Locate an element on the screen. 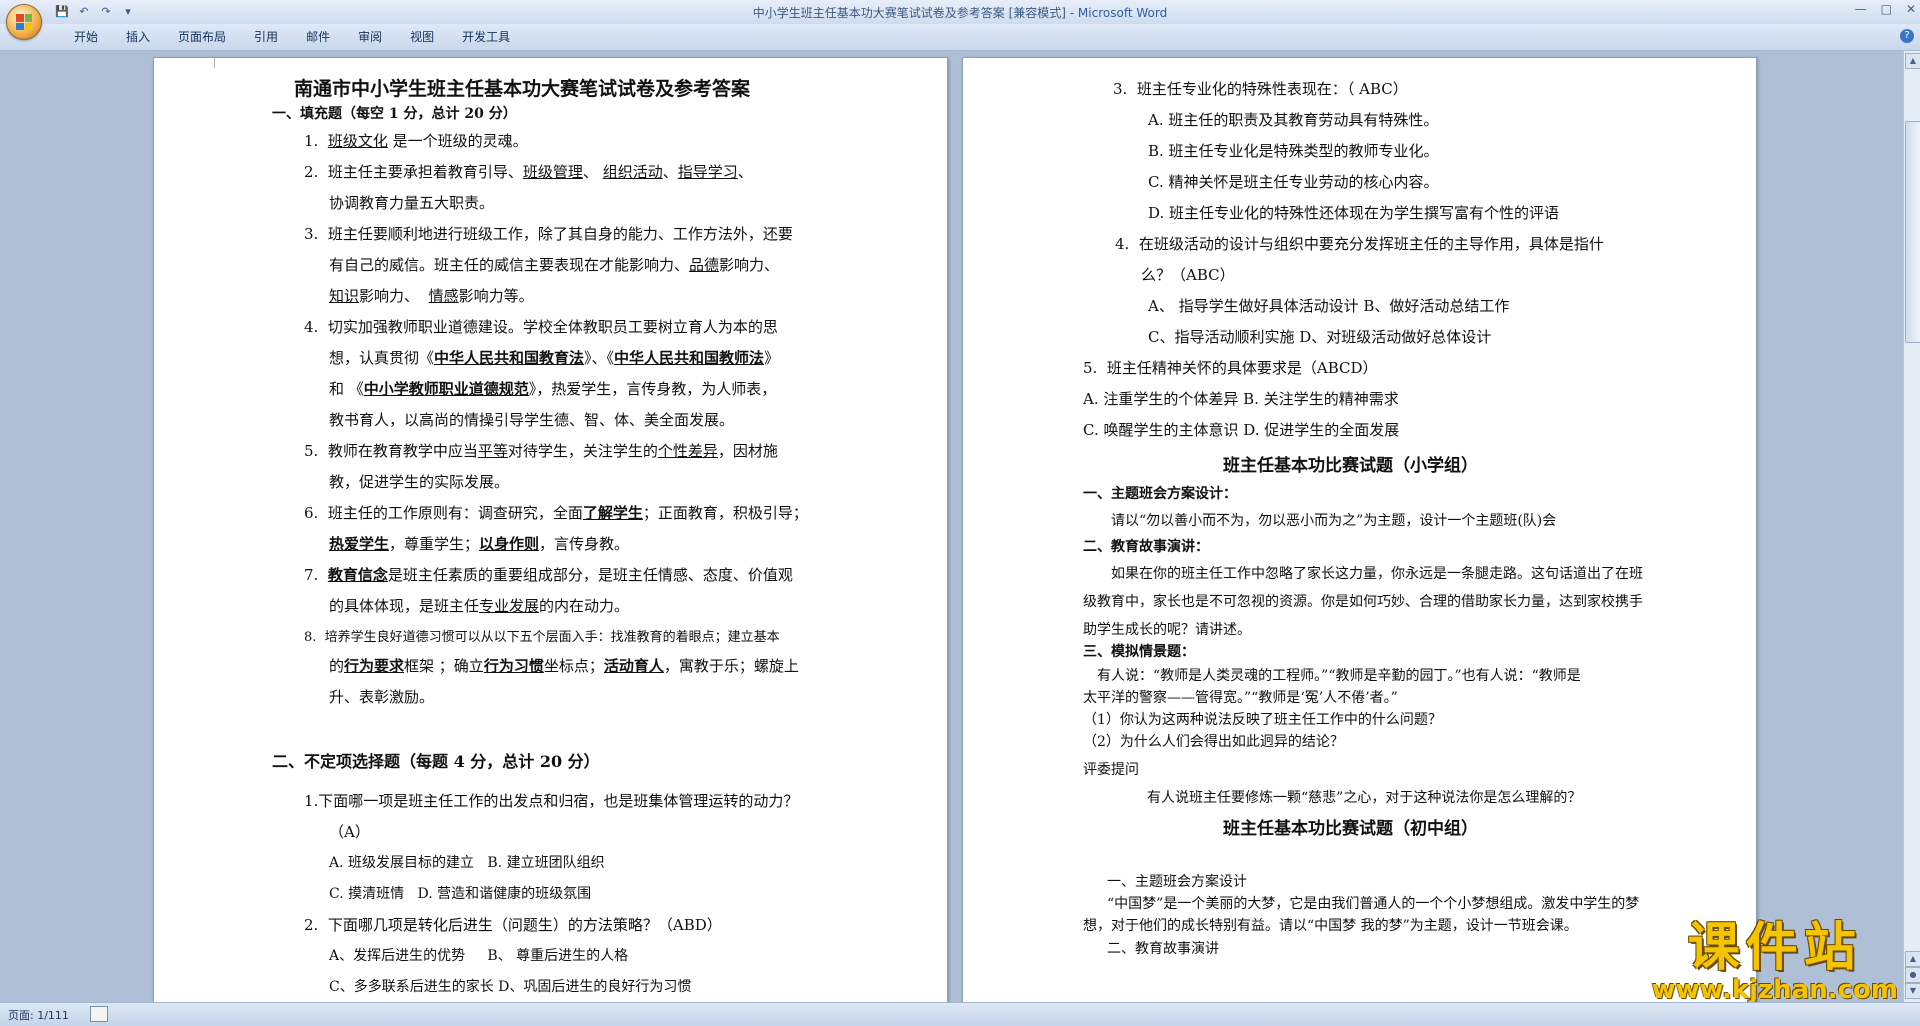  tab-developer: 开发工具 is located at coordinates (486, 37).